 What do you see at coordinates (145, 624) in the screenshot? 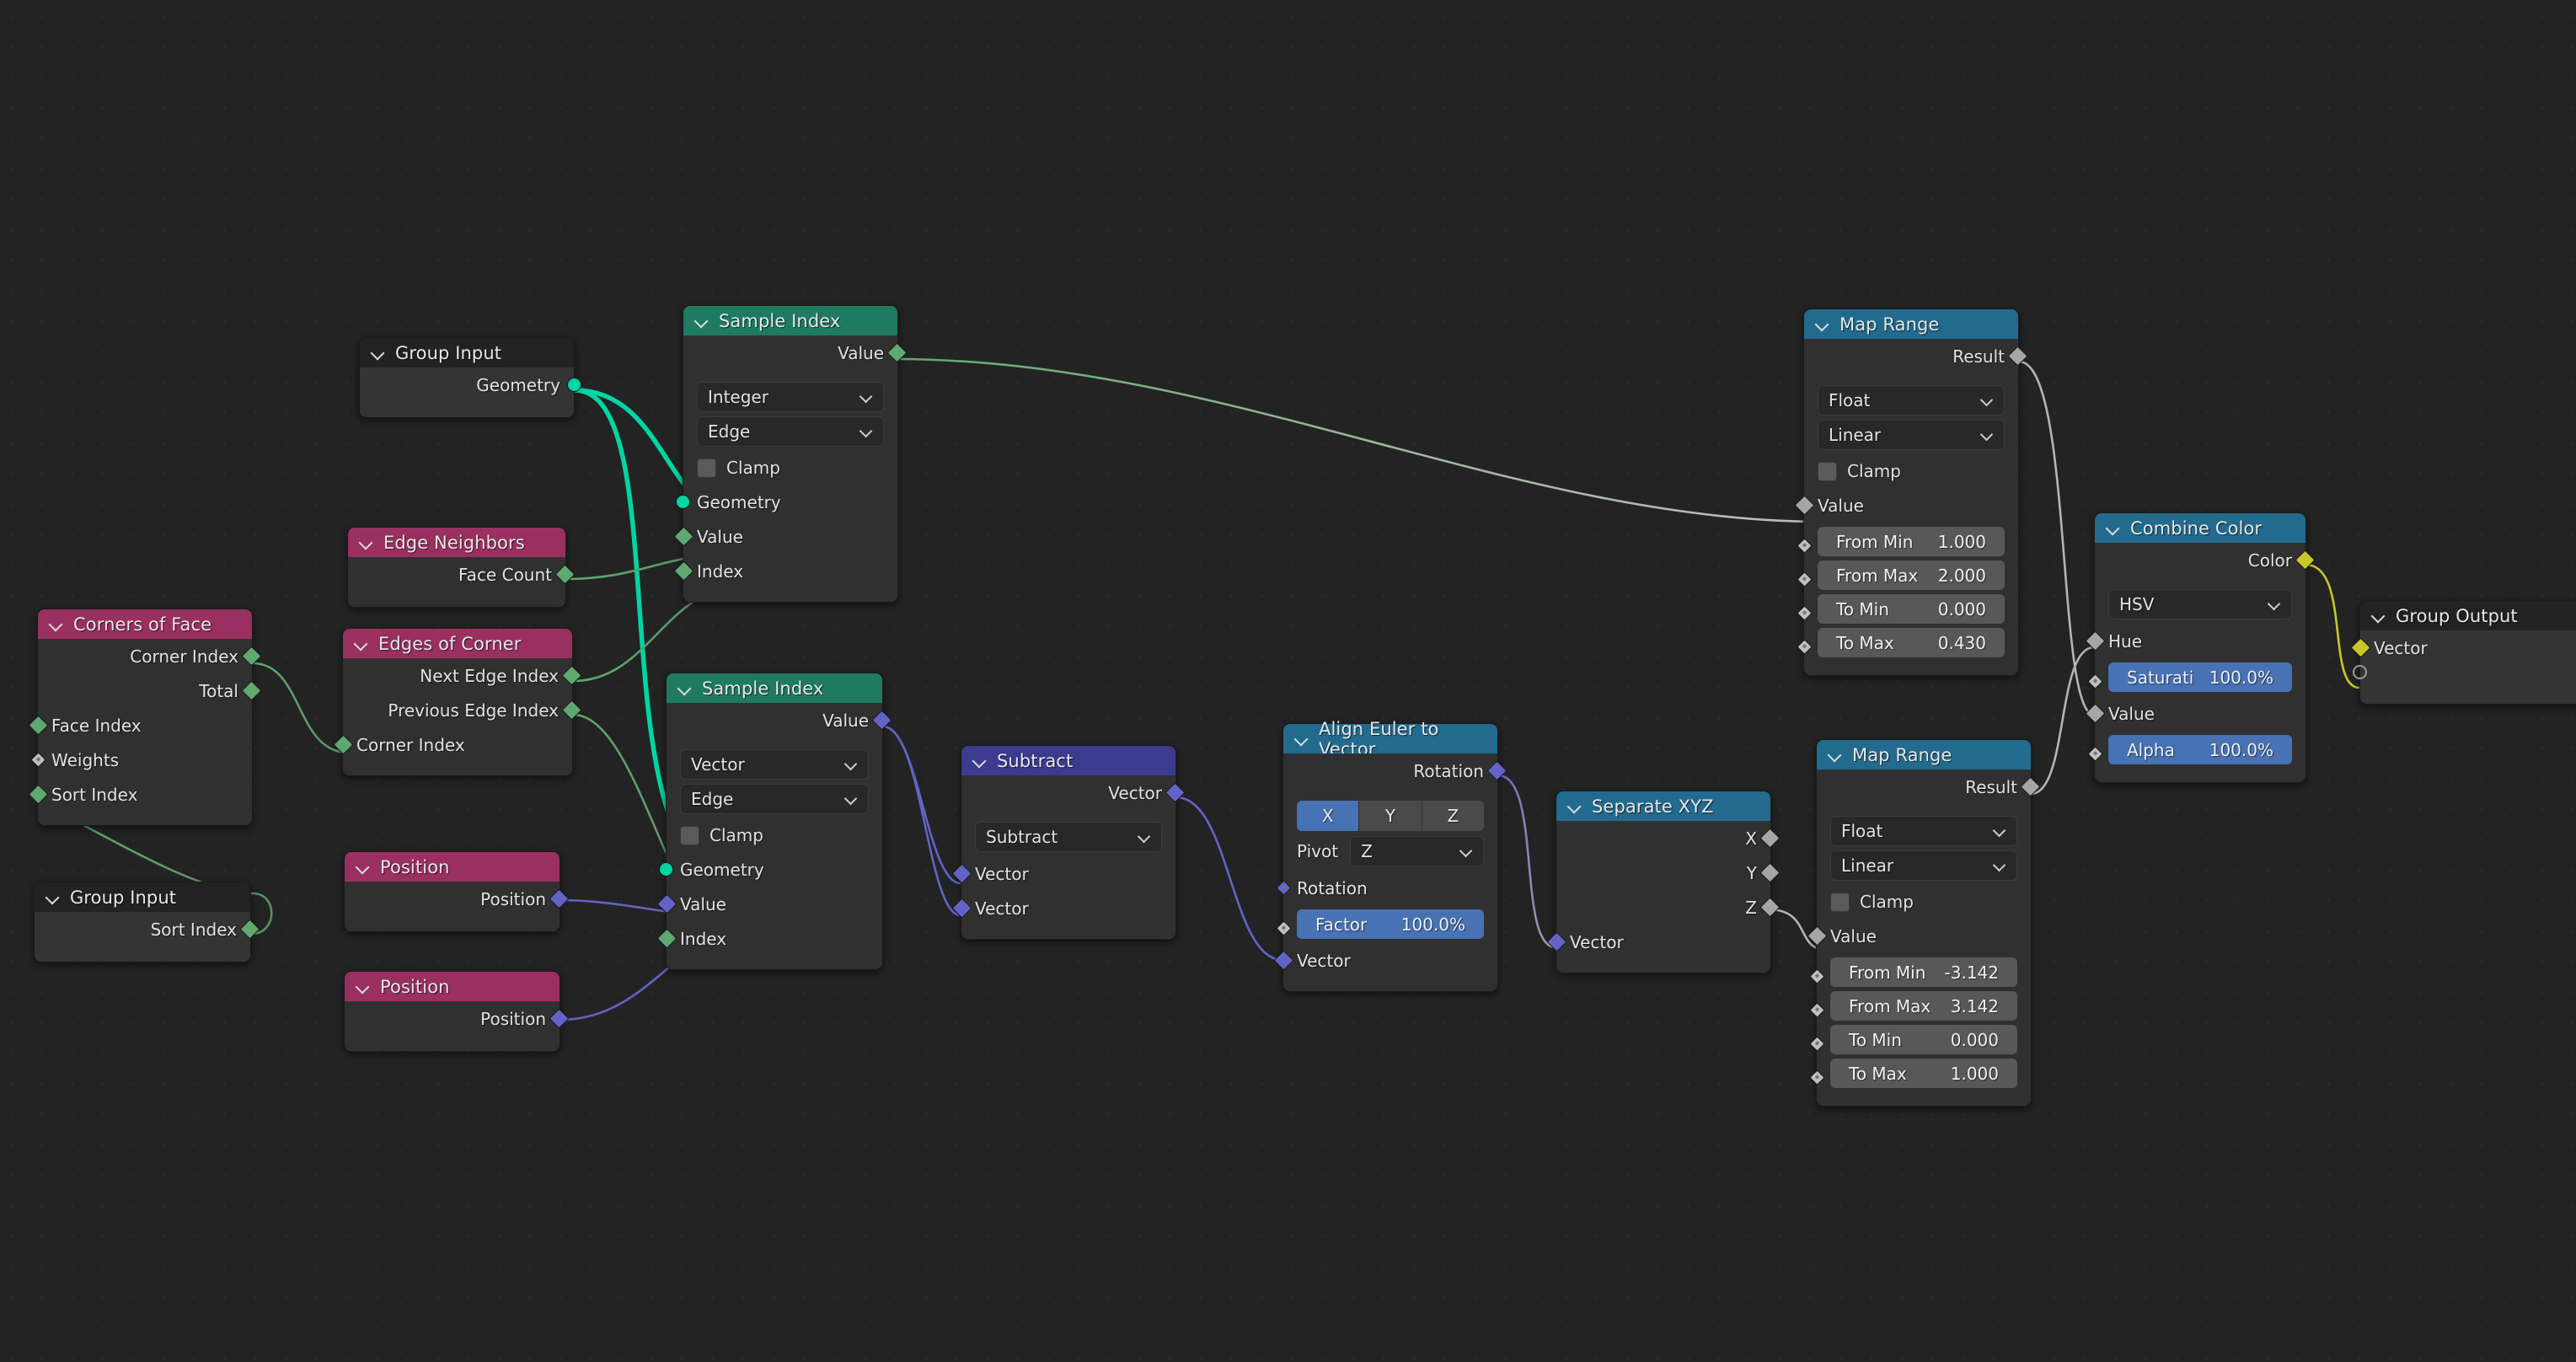
I see `node-header: Corners of Face` at bounding box center [145, 624].